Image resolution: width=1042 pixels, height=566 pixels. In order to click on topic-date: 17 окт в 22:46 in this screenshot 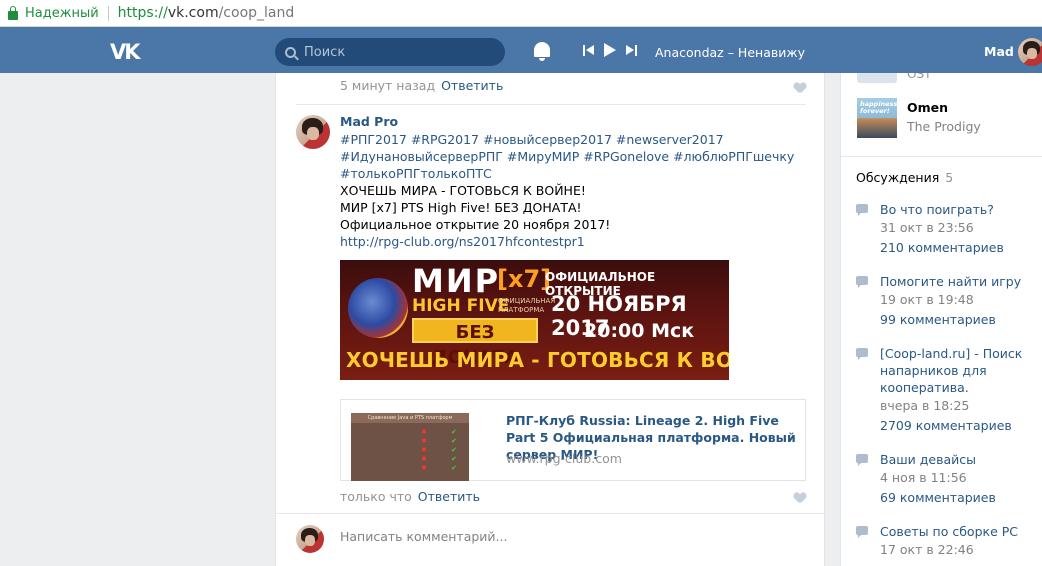, I will do `click(927, 549)`.